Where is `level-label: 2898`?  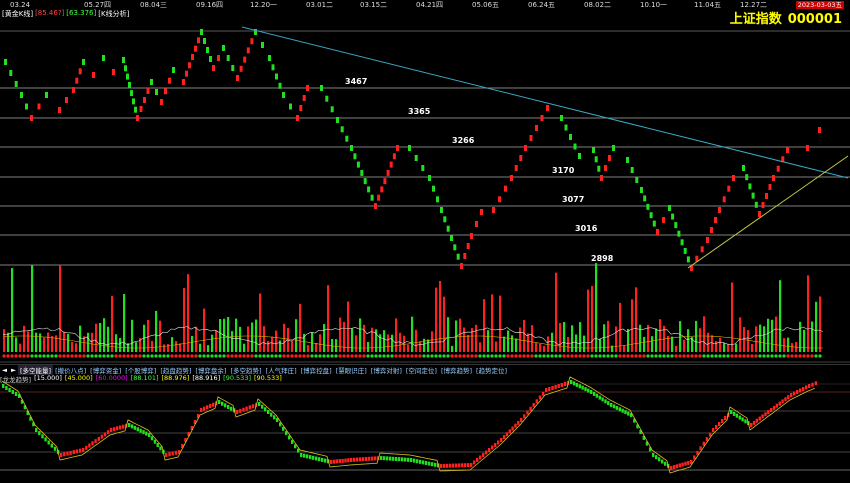 level-label: 2898 is located at coordinates (602, 258).